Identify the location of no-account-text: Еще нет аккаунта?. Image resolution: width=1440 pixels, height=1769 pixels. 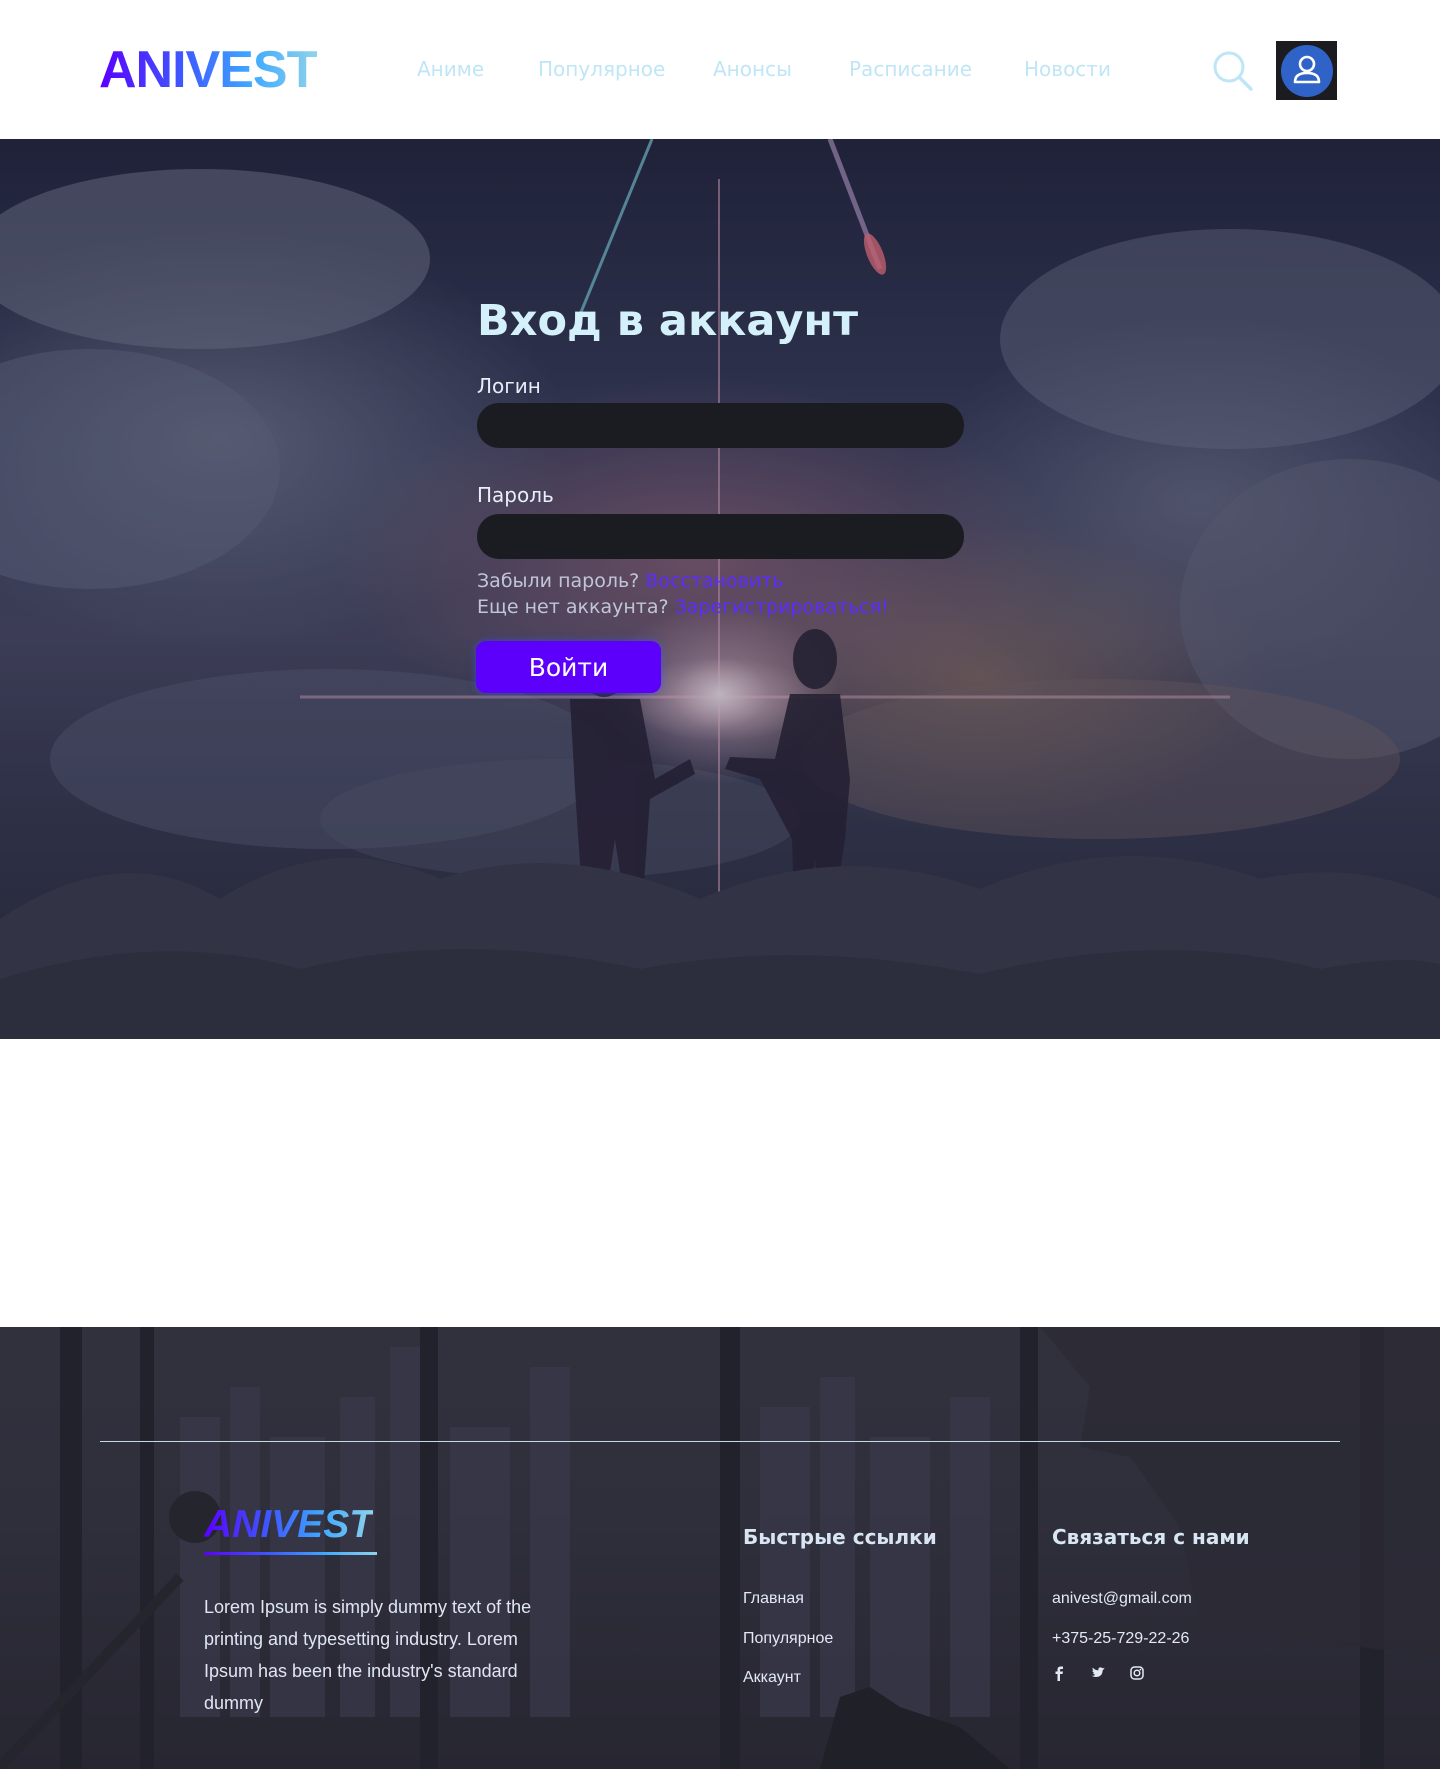
(573, 607).